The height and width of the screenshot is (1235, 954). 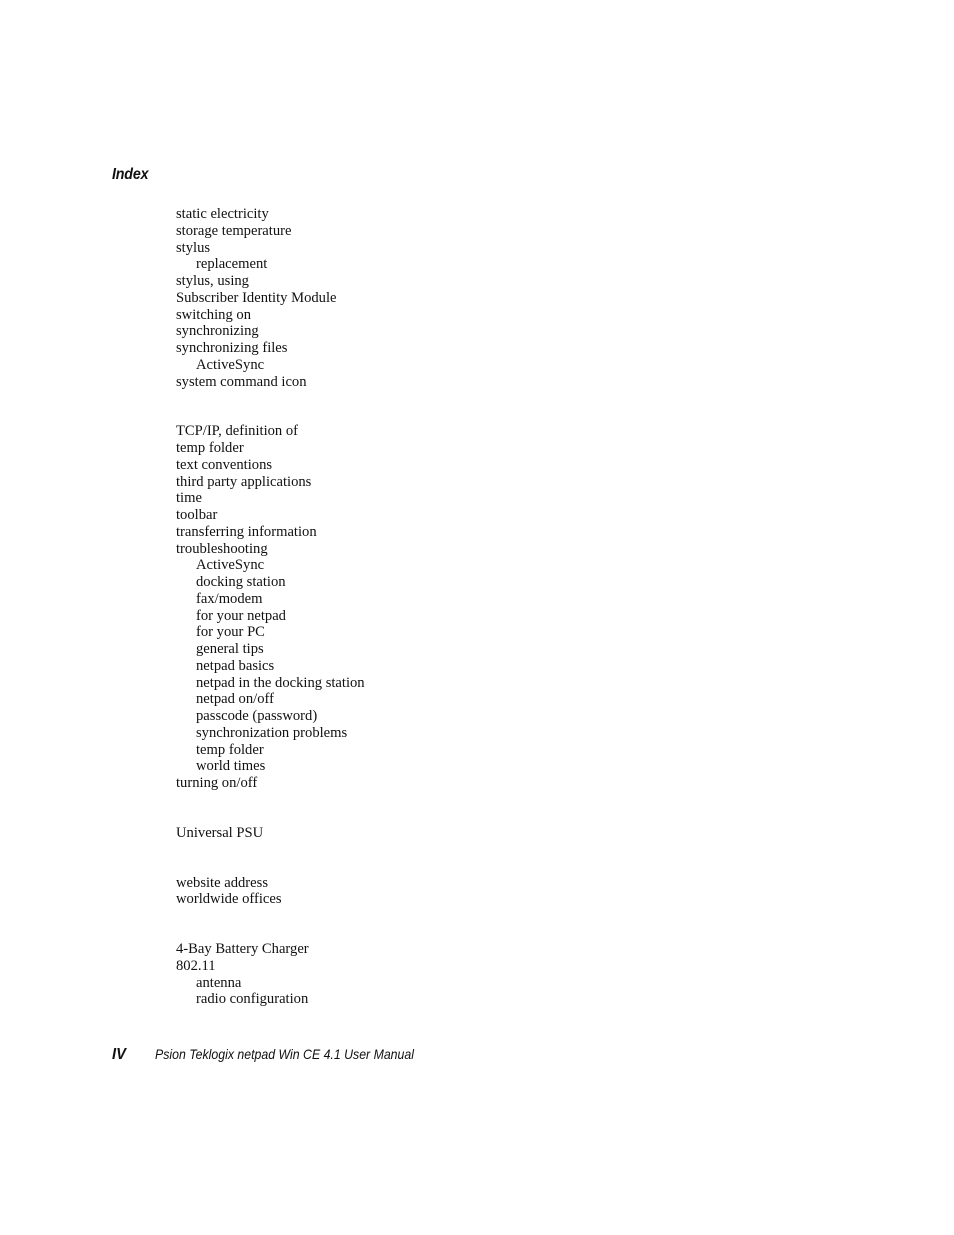 I want to click on page-number: IV, so click(x=119, y=1054).